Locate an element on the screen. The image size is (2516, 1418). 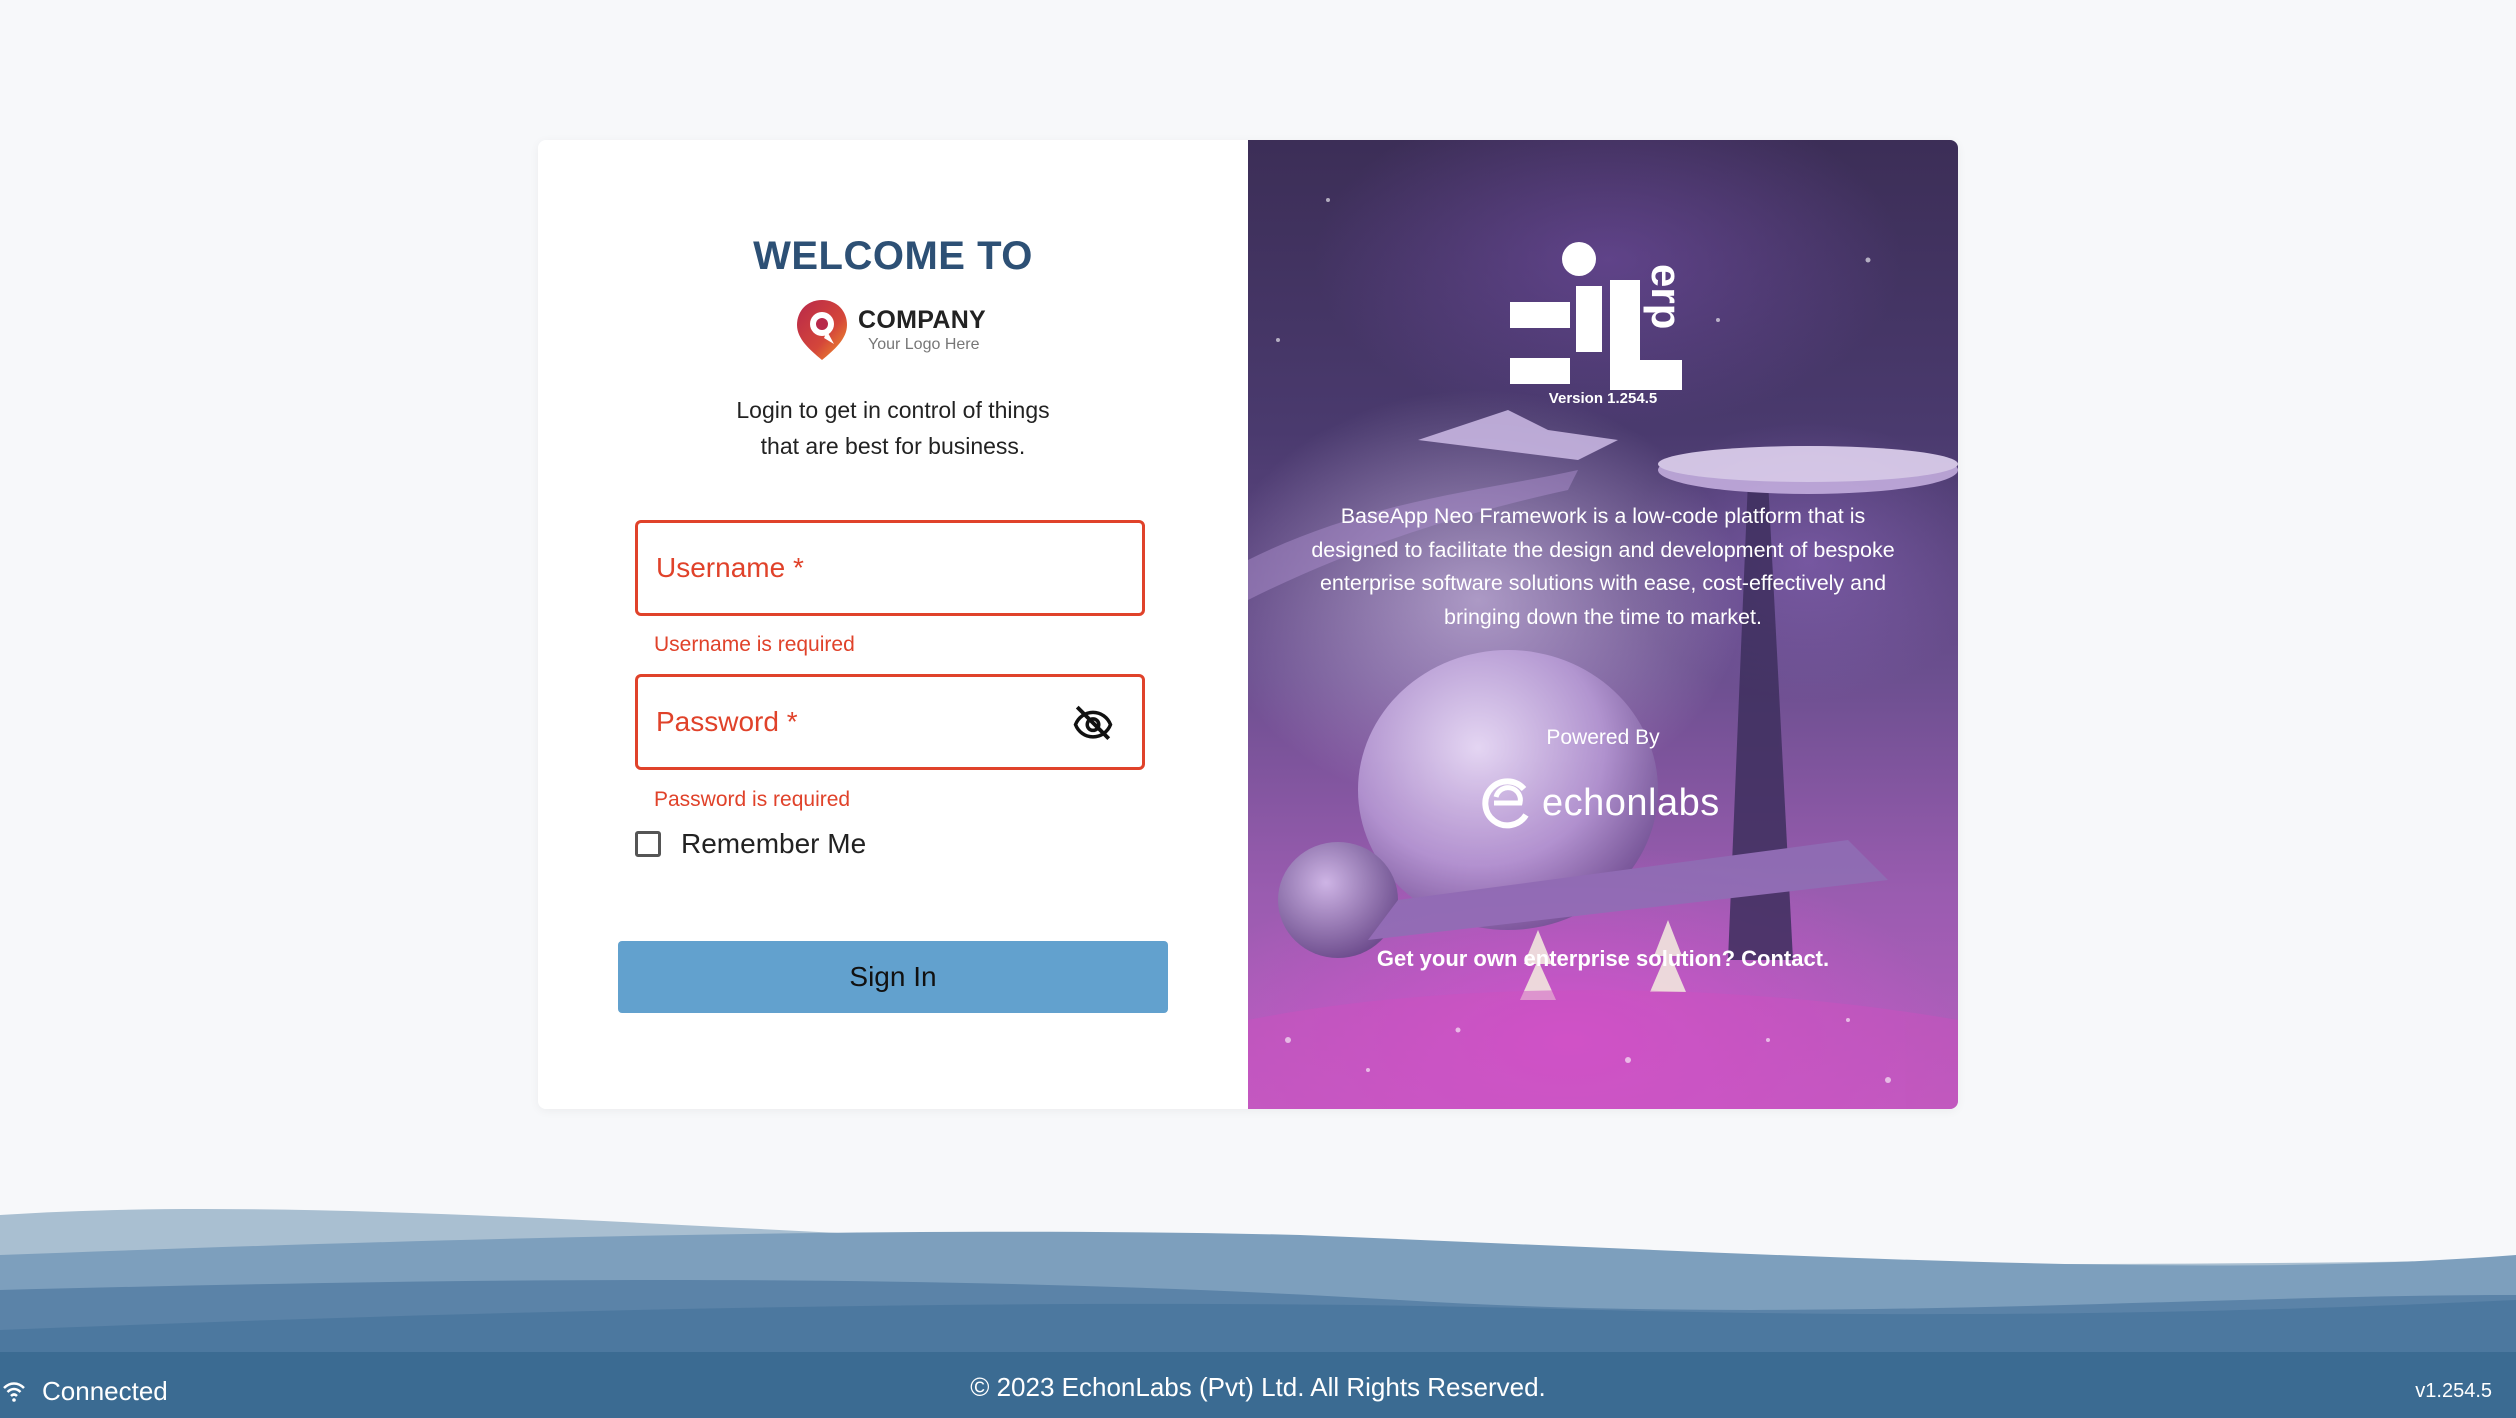
password-field: Password * is located at coordinates (890, 722).